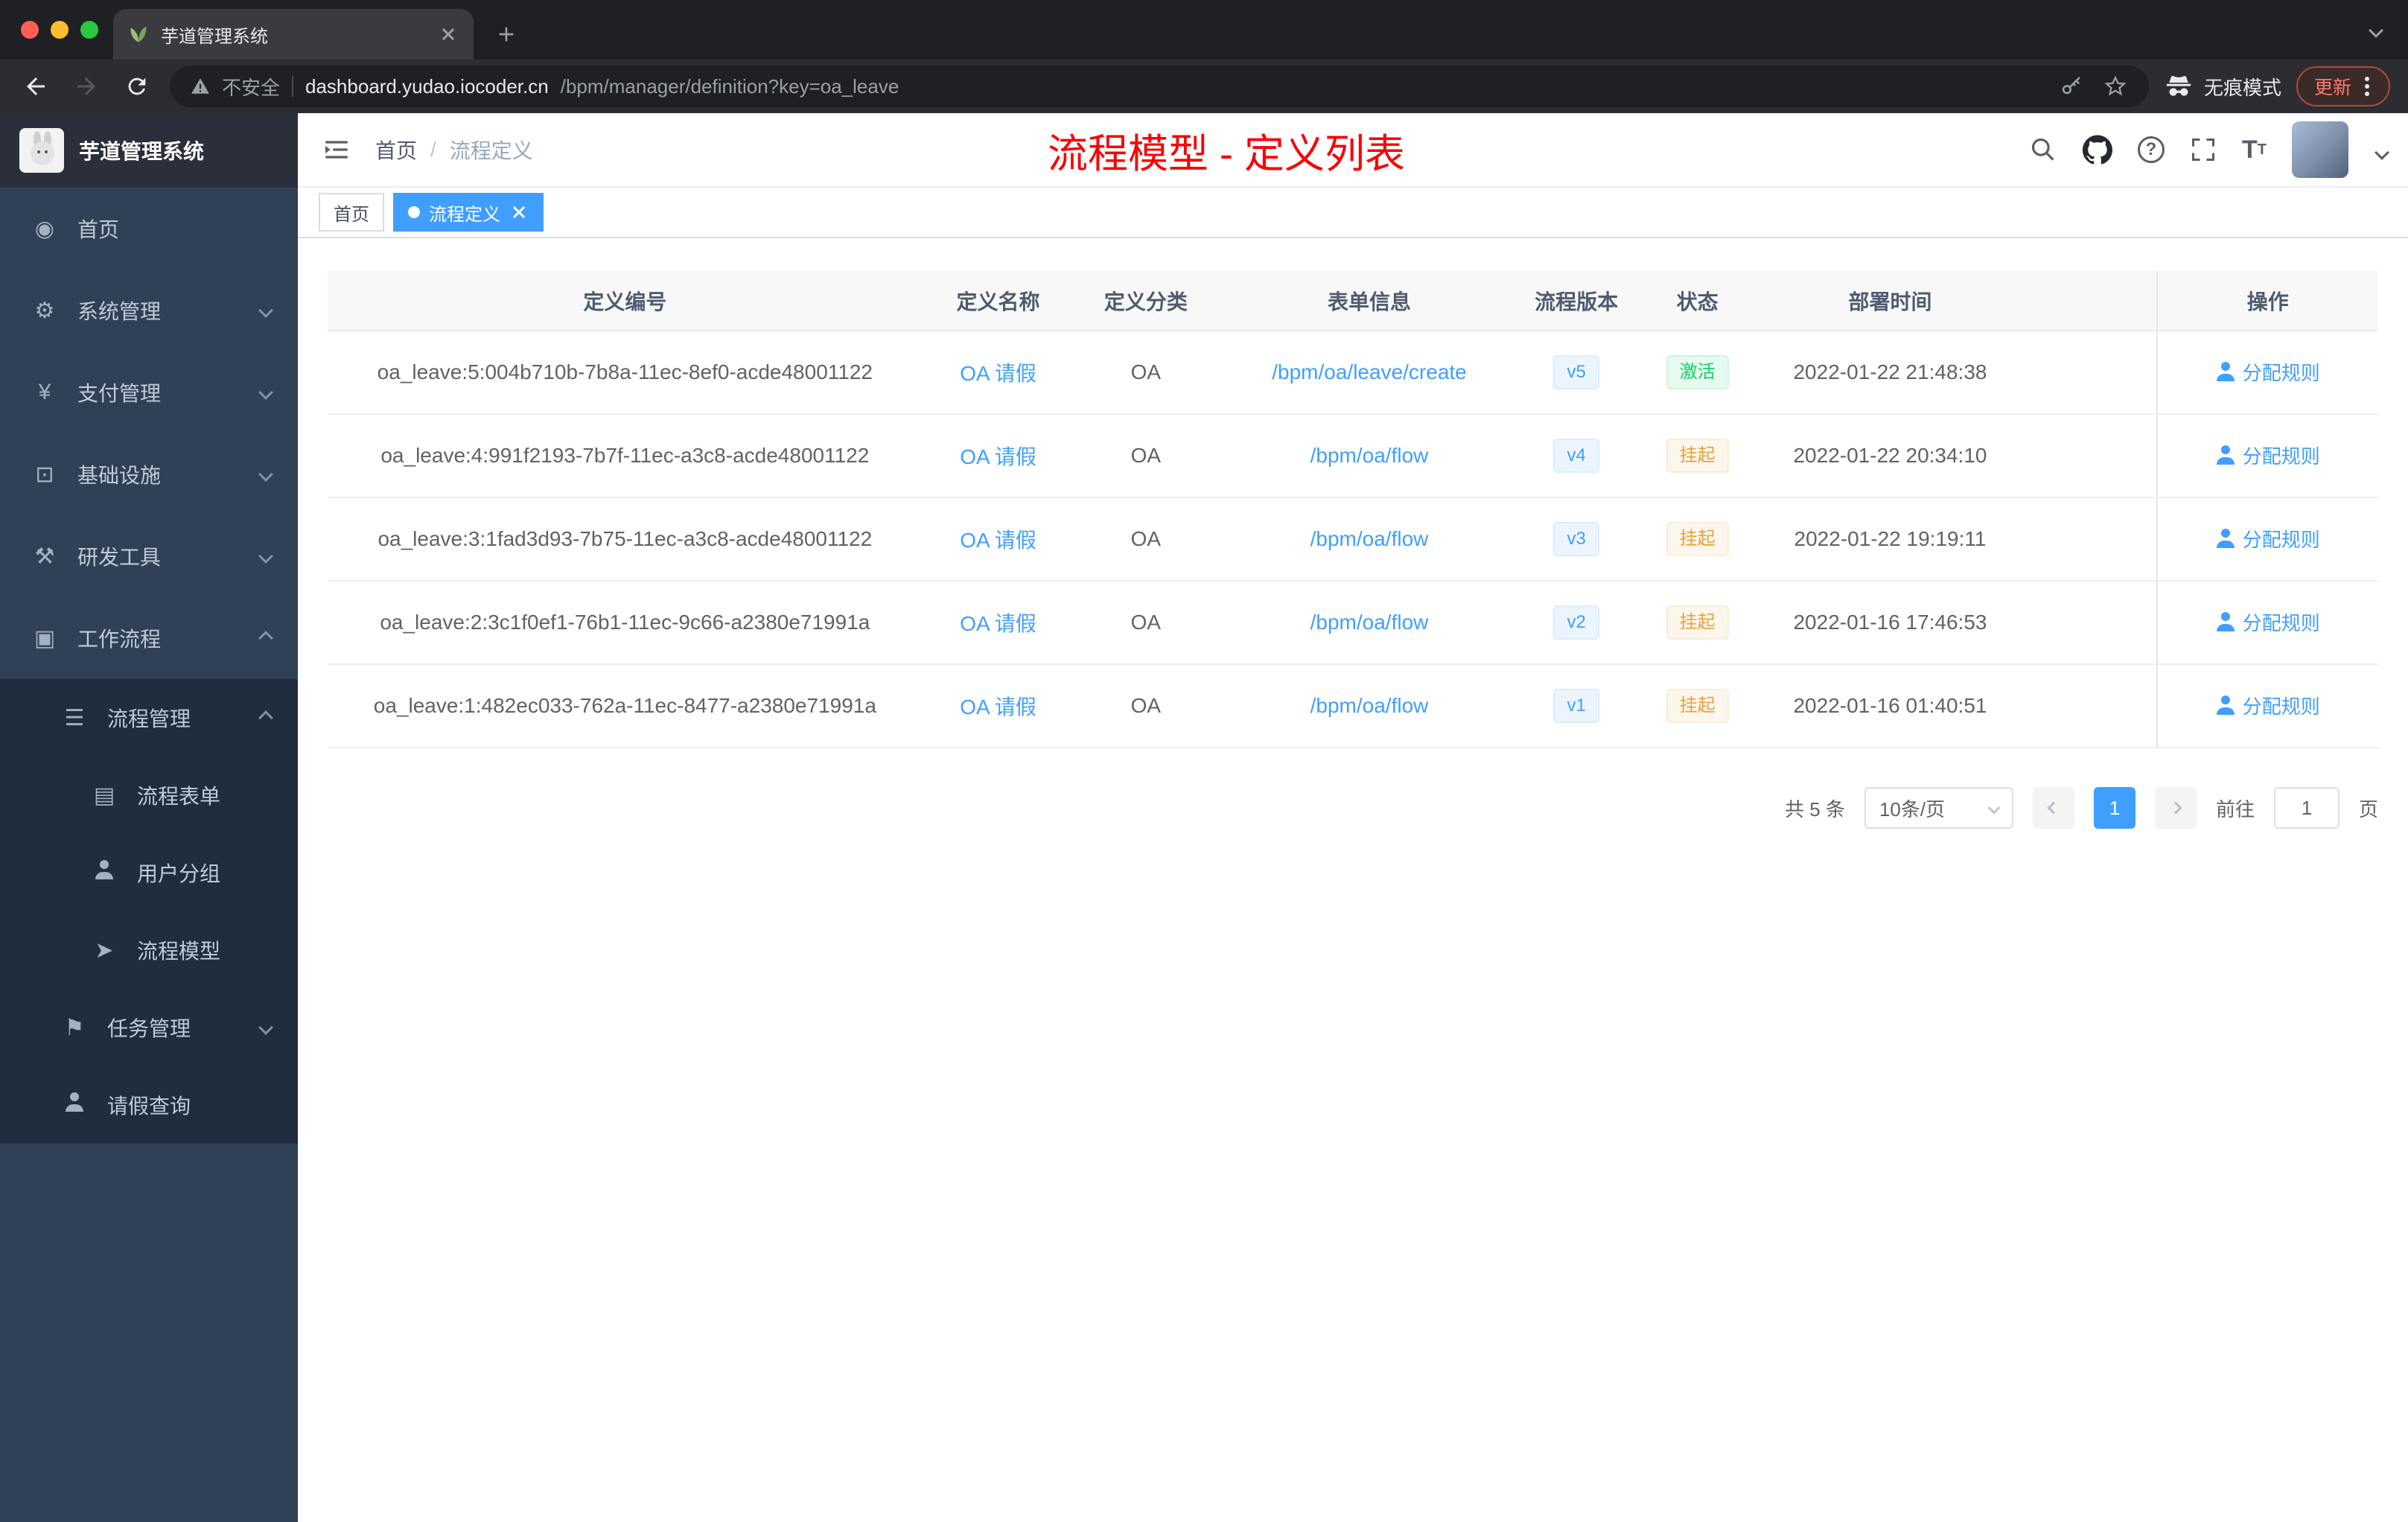  Describe the element at coordinates (104, 872) in the screenshot. I see `user-group-icon` at that location.